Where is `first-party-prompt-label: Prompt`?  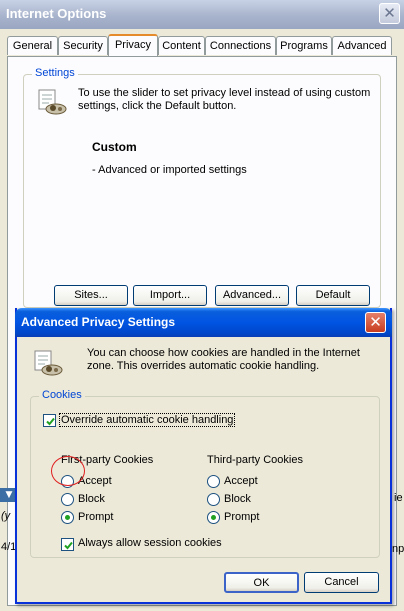
first-party-prompt-label: Prompt is located at coordinates (95, 517).